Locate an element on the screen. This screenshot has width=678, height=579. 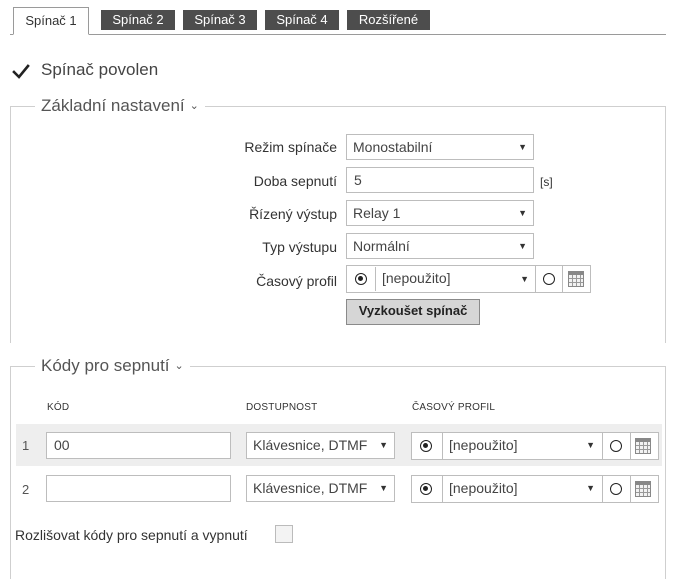
time-profile-radio-unselected is located at coordinates (549, 279).